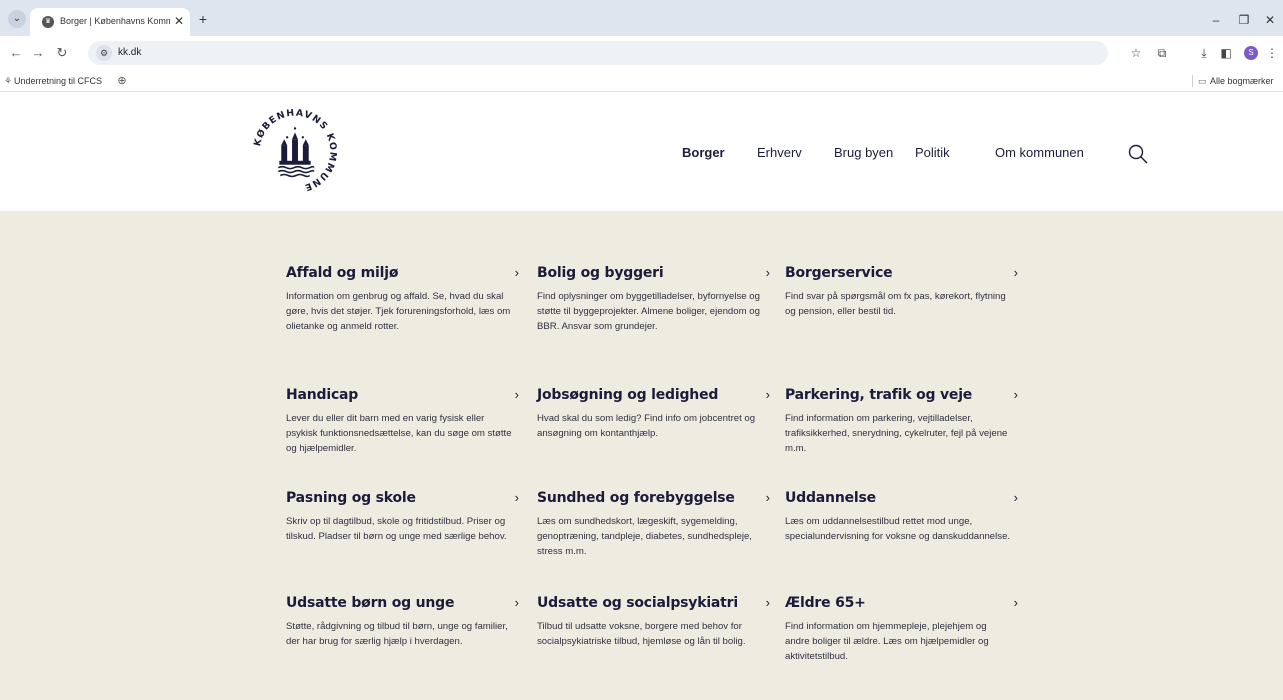 This screenshot has width=1283, height=700. I want to click on bookmark-favicon-icon: ⚘, so click(8, 81).